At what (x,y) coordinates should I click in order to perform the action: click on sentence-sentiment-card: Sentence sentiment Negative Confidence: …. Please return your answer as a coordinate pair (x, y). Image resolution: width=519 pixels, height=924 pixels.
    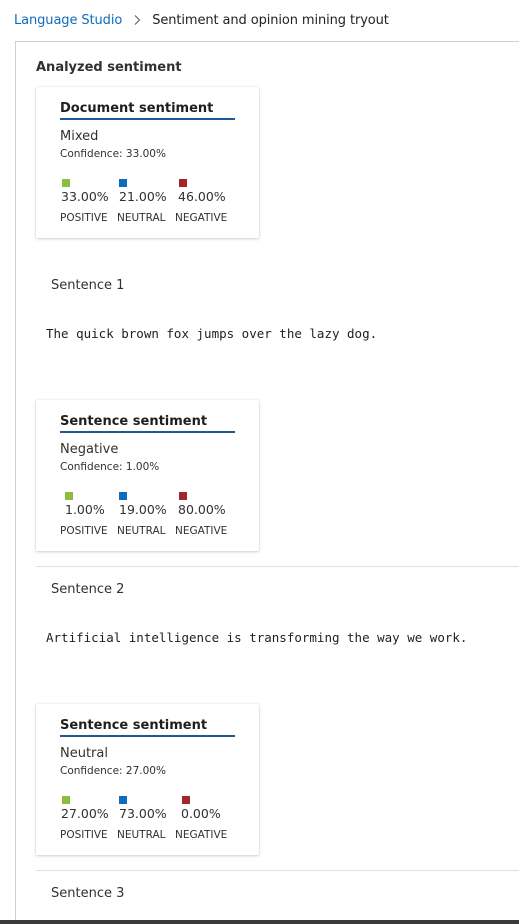
    Looking at the image, I should click on (147, 475).